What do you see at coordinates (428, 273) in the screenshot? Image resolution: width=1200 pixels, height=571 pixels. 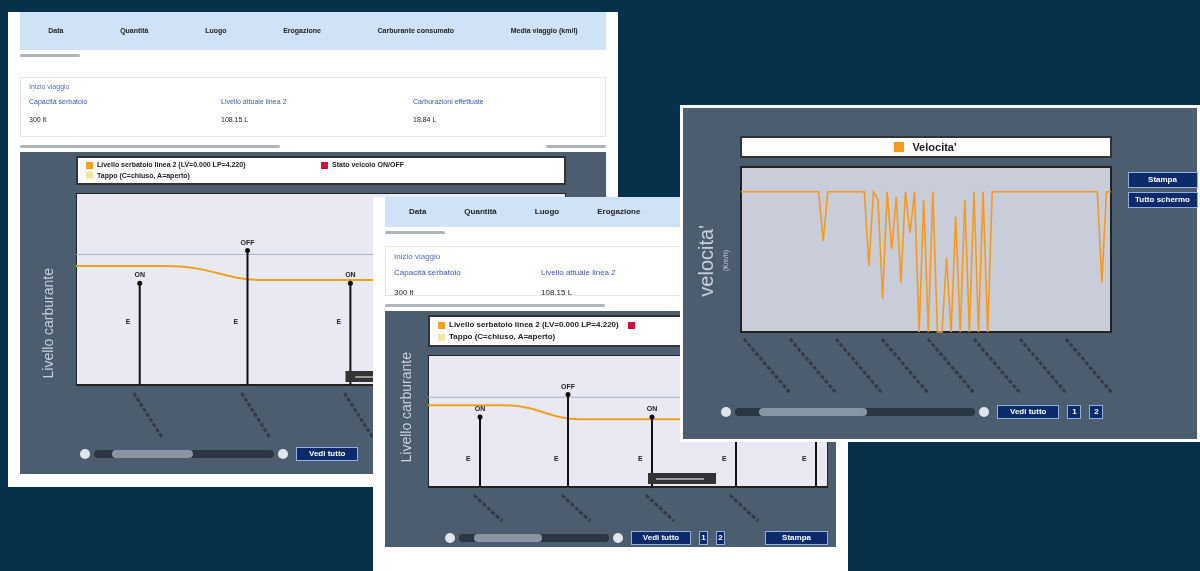 I see `stat-label: Capacità serbatoio` at bounding box center [428, 273].